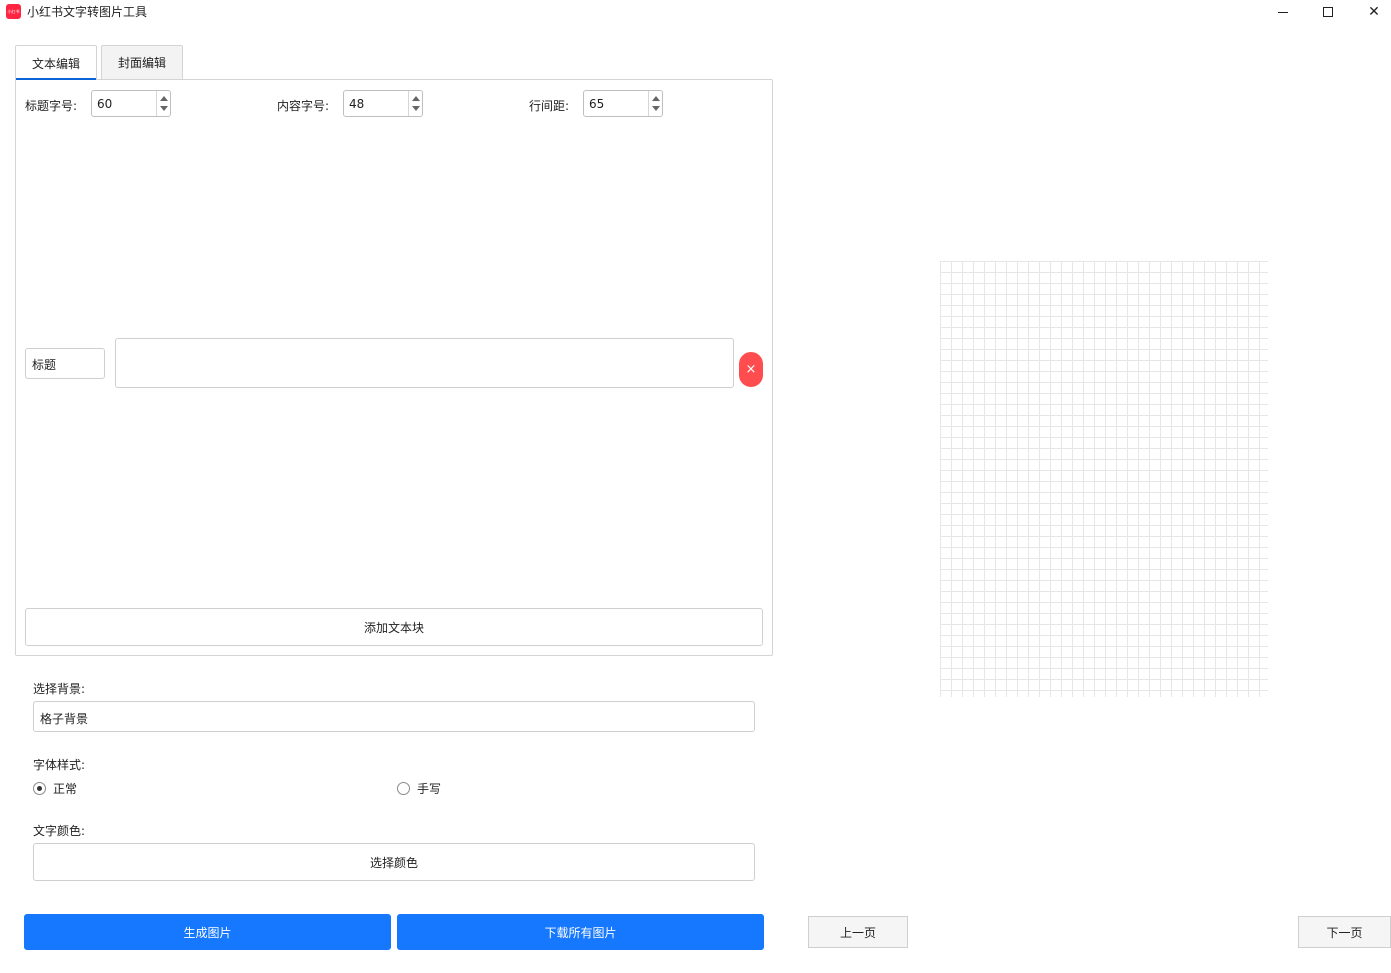 The width and height of the screenshot is (1391, 973). What do you see at coordinates (695, 13) in the screenshot?
I see `title-bar: 小红书 小红书文字转图片工具 ✕` at bounding box center [695, 13].